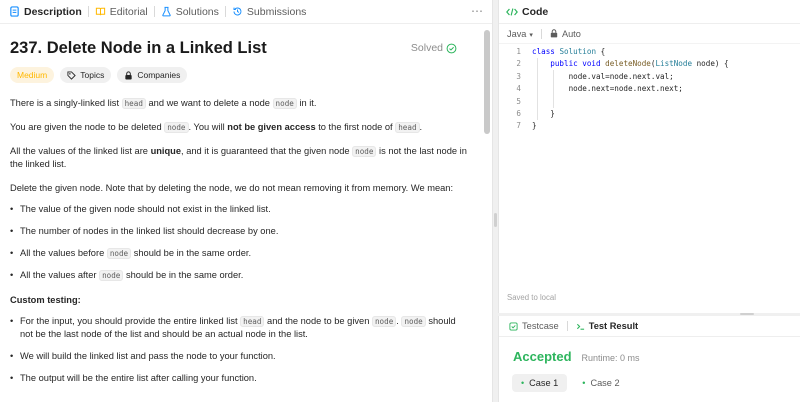 The height and width of the screenshot is (402, 800). What do you see at coordinates (518, 51) in the screenshot?
I see `line-number: 1` at bounding box center [518, 51].